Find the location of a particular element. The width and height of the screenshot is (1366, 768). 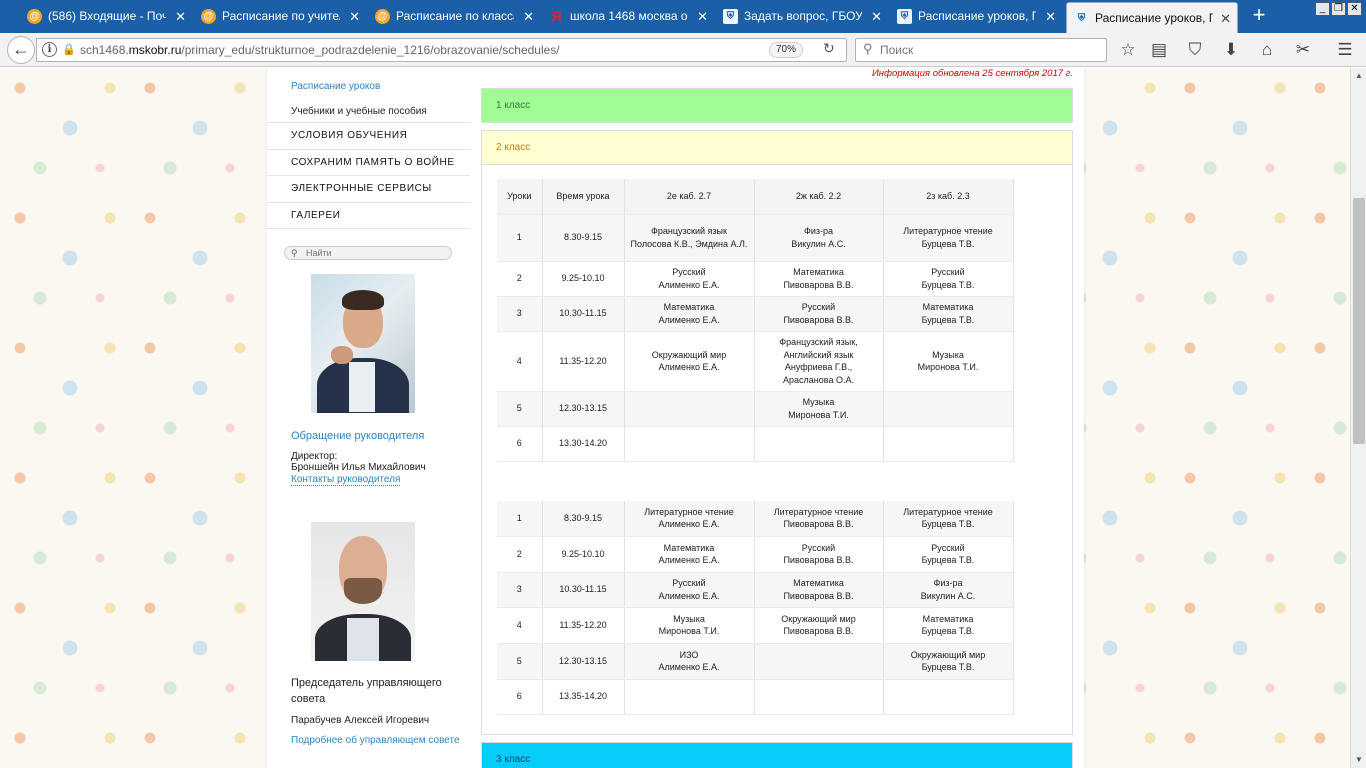

vertical-scrollbar: ▲ ▼ is located at coordinates (1358, 418).